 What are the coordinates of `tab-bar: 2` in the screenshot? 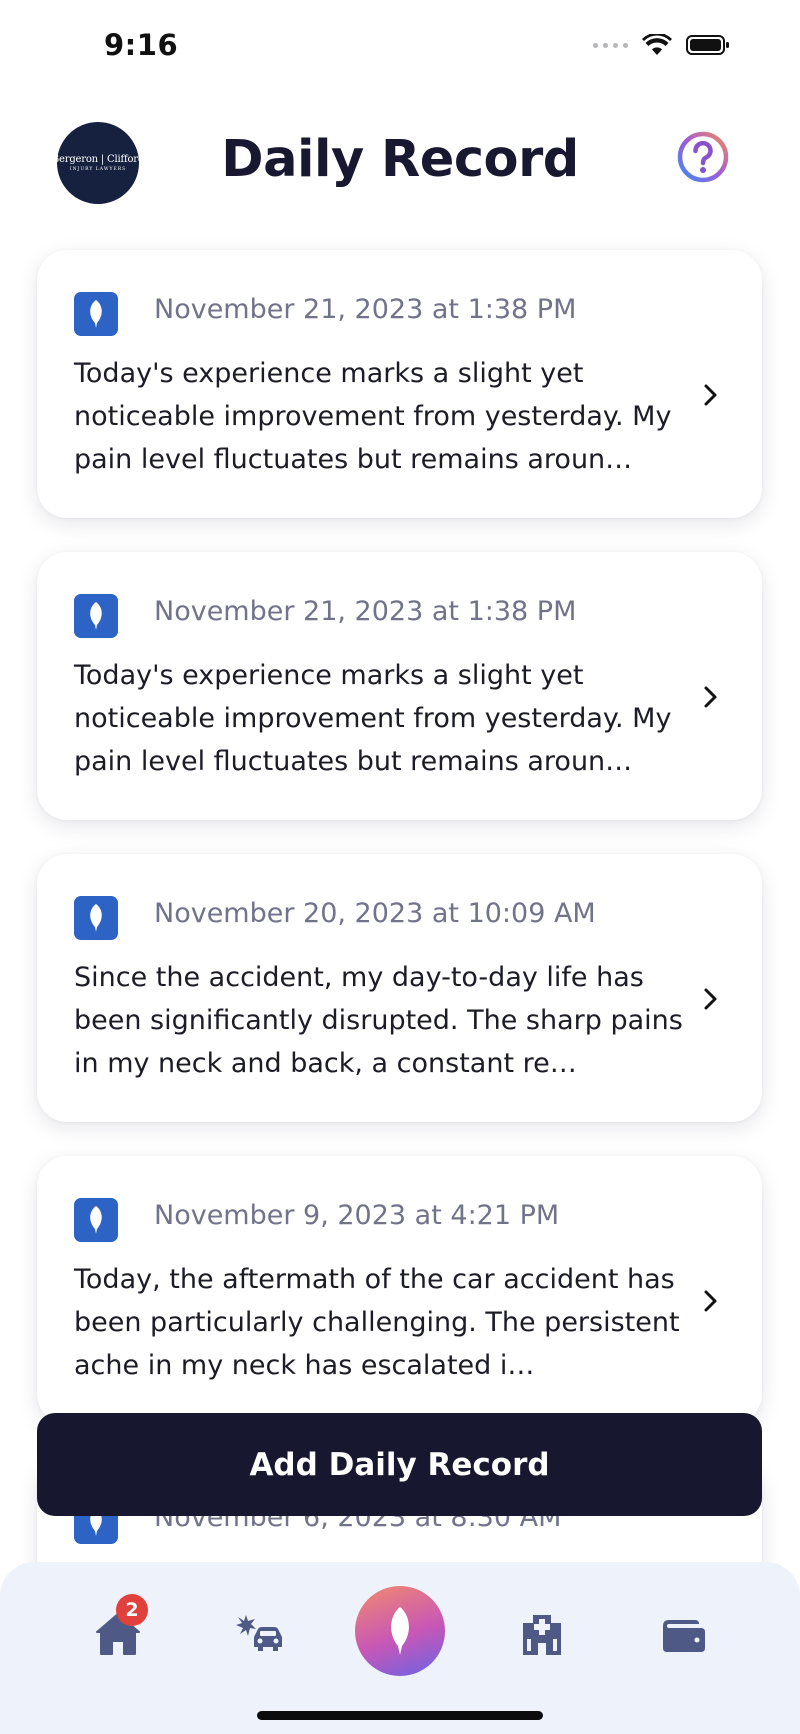 It's located at (400, 1648).